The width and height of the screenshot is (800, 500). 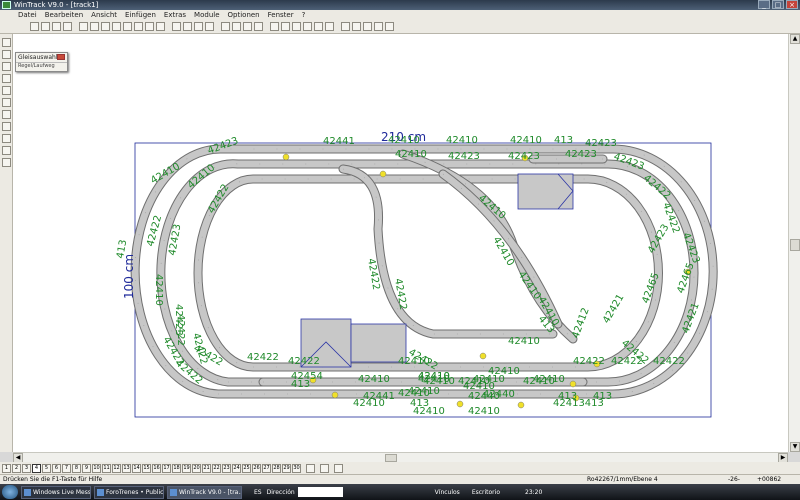 What do you see at coordinates (67, 26) in the screenshot?
I see `print-icon` at bounding box center [67, 26].